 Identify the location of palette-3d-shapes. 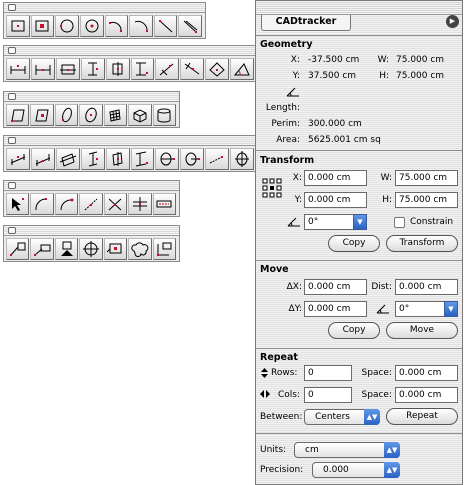
(91, 109).